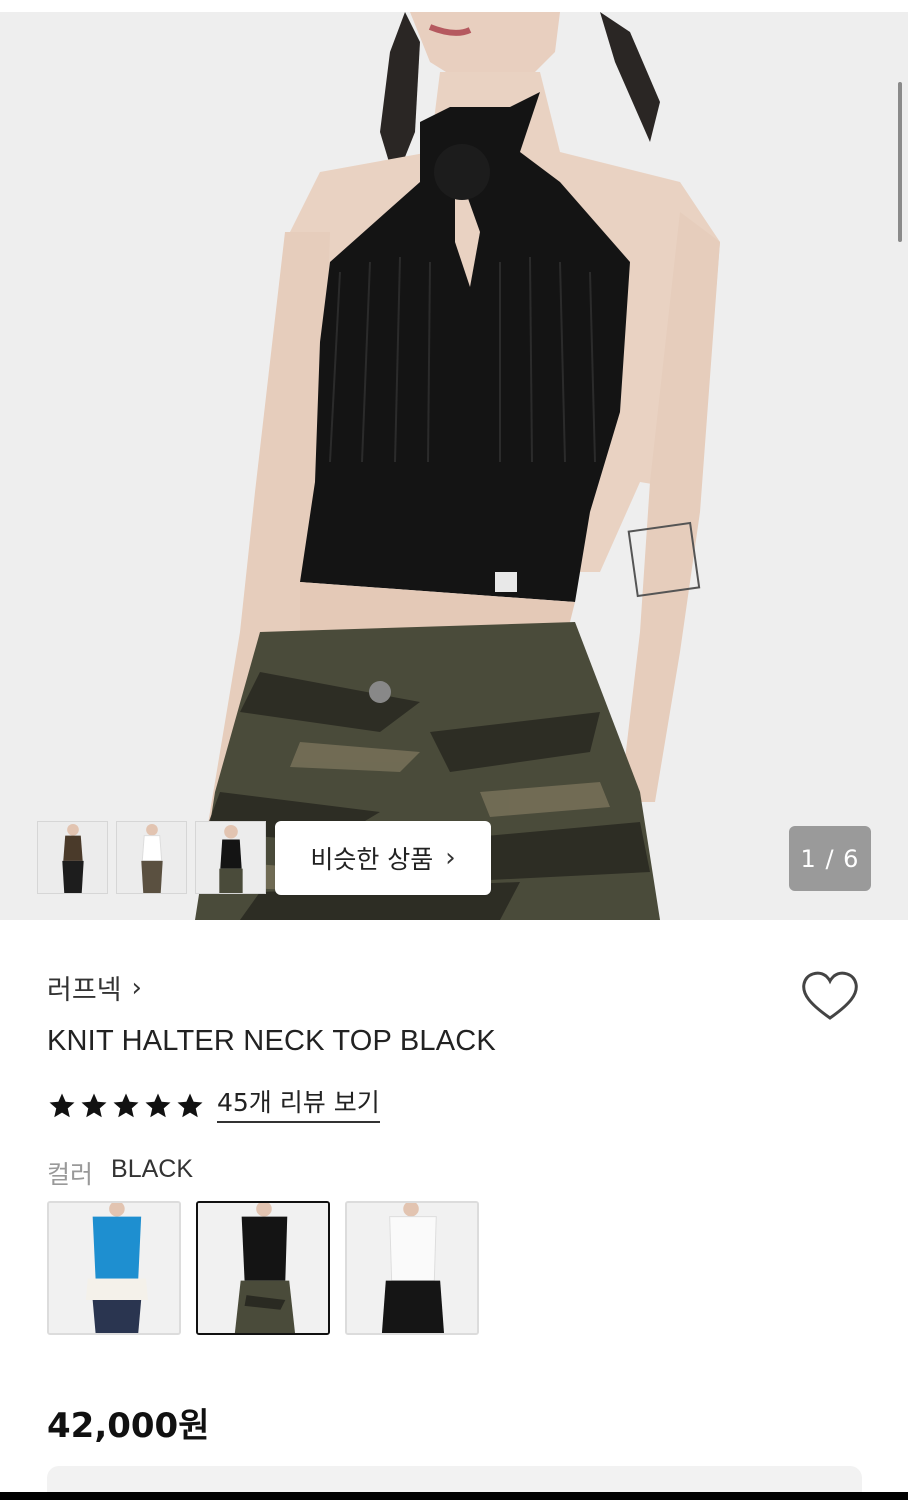  I want to click on wishlist-button, so click(830, 996).